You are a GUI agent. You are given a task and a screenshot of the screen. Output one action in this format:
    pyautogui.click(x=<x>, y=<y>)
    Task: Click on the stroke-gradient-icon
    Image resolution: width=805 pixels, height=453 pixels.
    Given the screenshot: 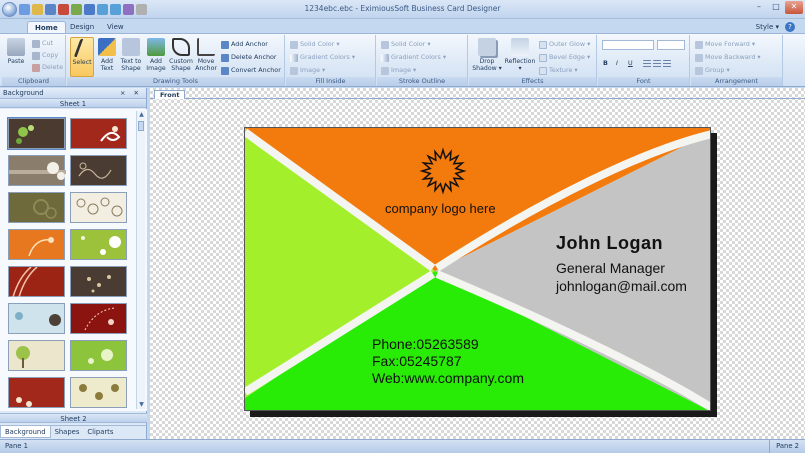 What is the action you would take?
    pyautogui.click(x=385, y=57)
    